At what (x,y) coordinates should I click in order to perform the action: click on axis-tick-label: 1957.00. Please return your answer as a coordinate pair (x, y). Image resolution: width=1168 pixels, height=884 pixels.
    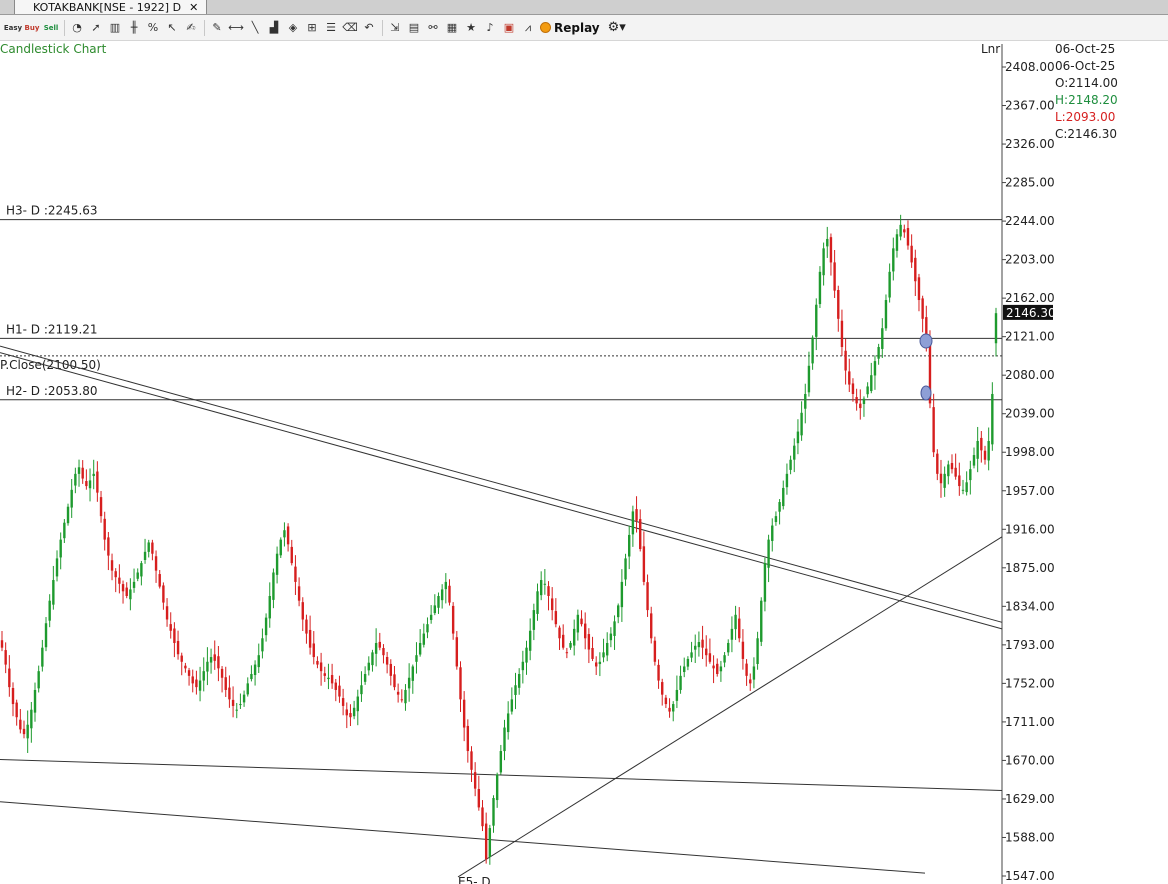
    Looking at the image, I should click on (1030, 491).